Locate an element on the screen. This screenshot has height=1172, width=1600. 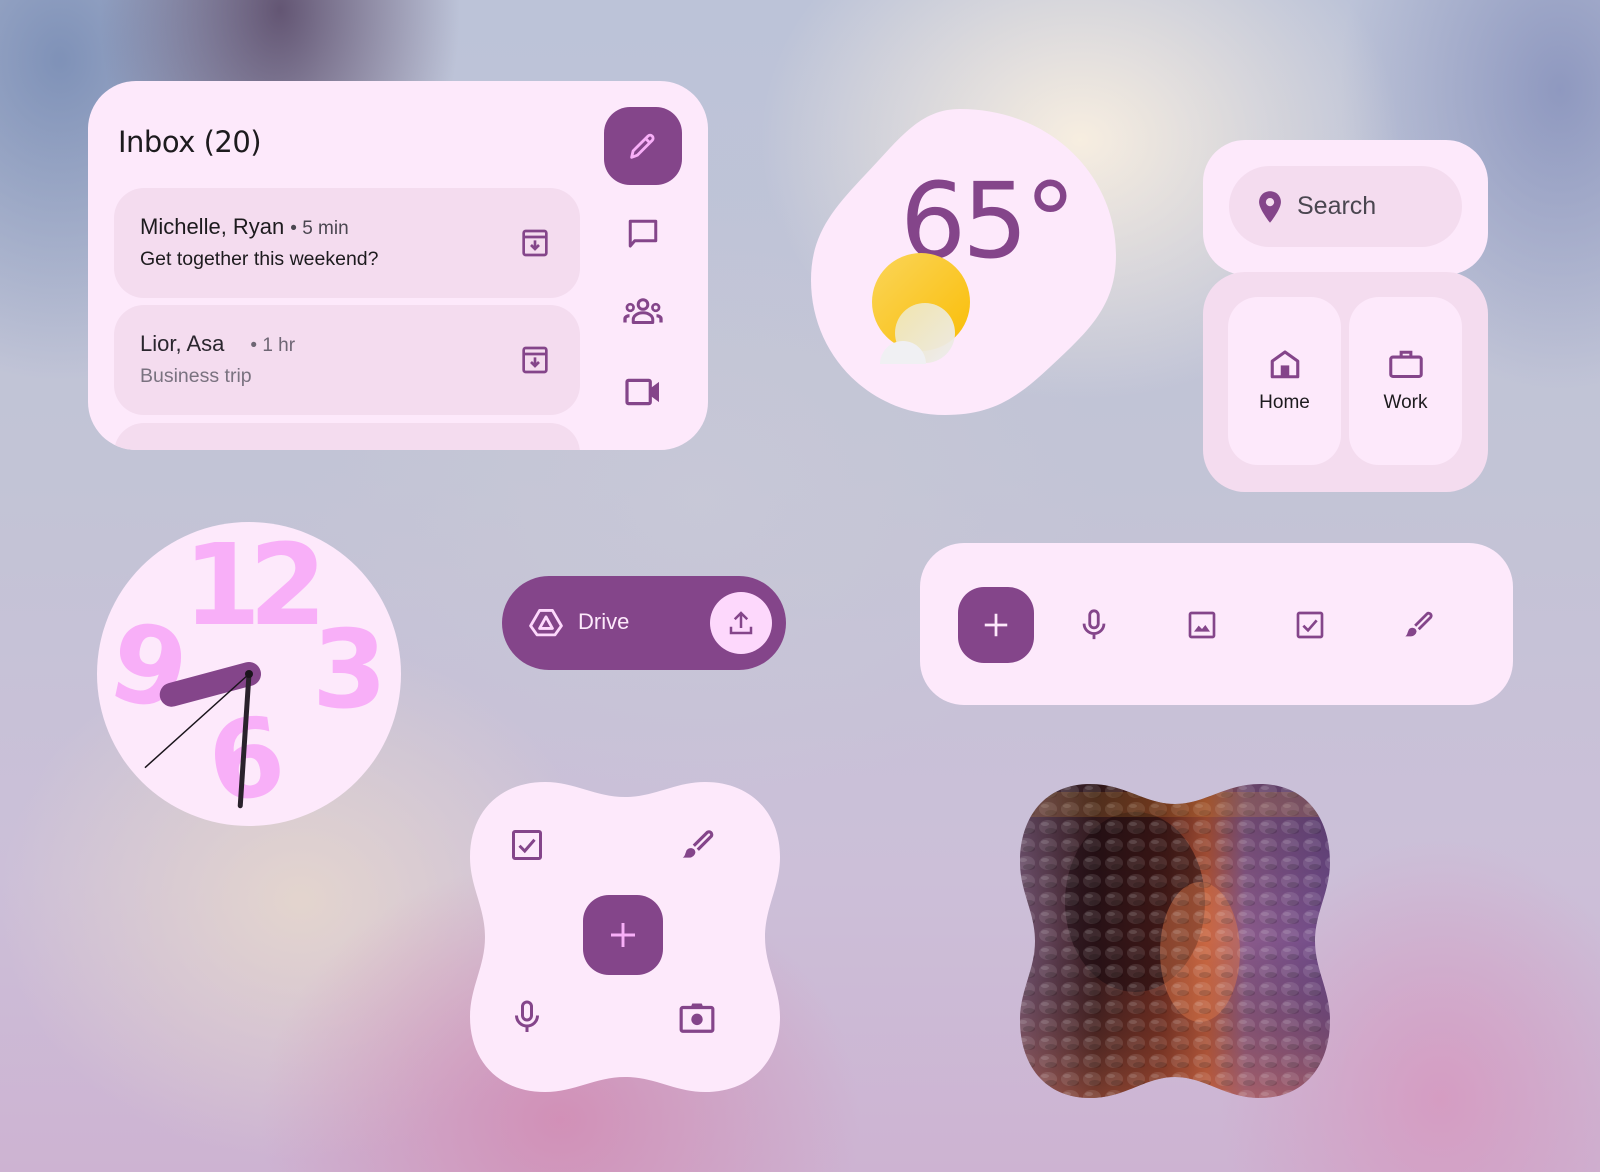
group-icon is located at coordinates (643, 311).